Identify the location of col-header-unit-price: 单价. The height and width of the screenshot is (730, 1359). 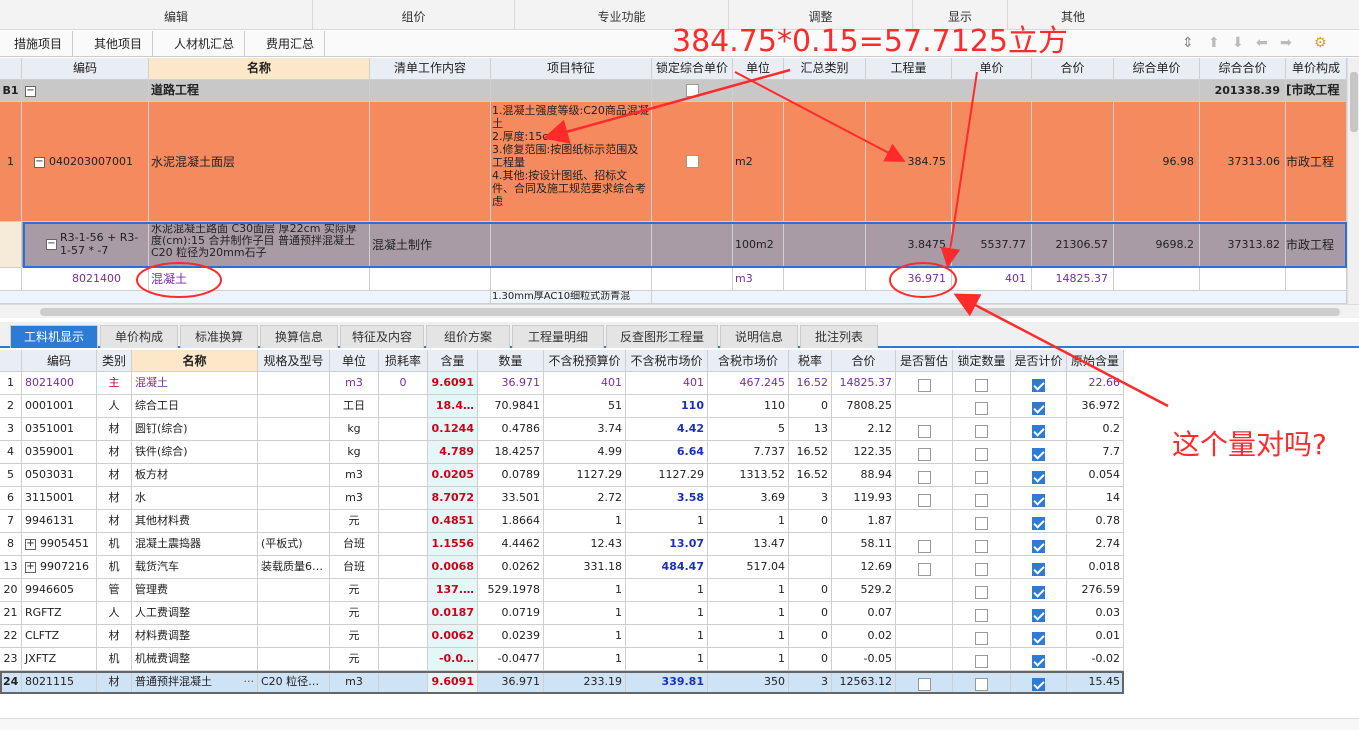
(992, 69).